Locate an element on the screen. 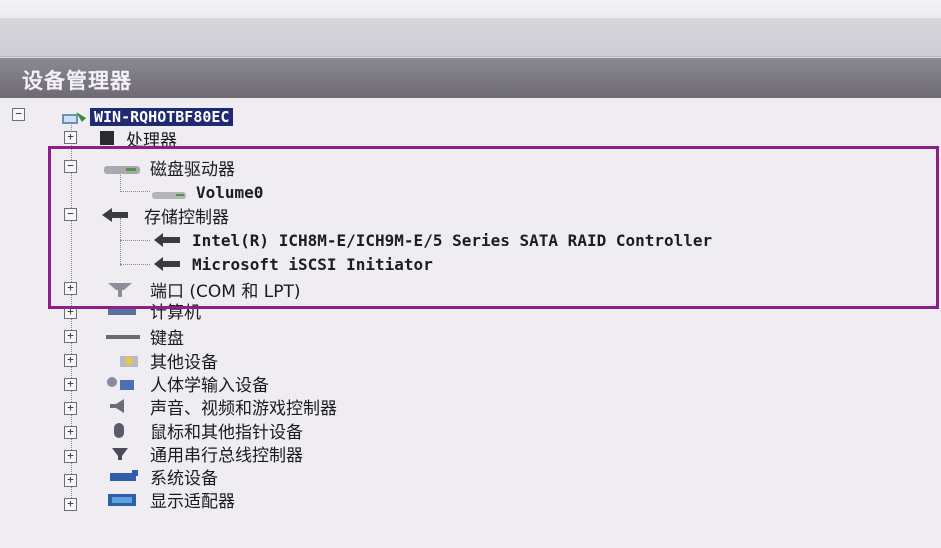 This screenshot has width=941, height=548. expand-hid-toggle: + is located at coordinates (70, 384).